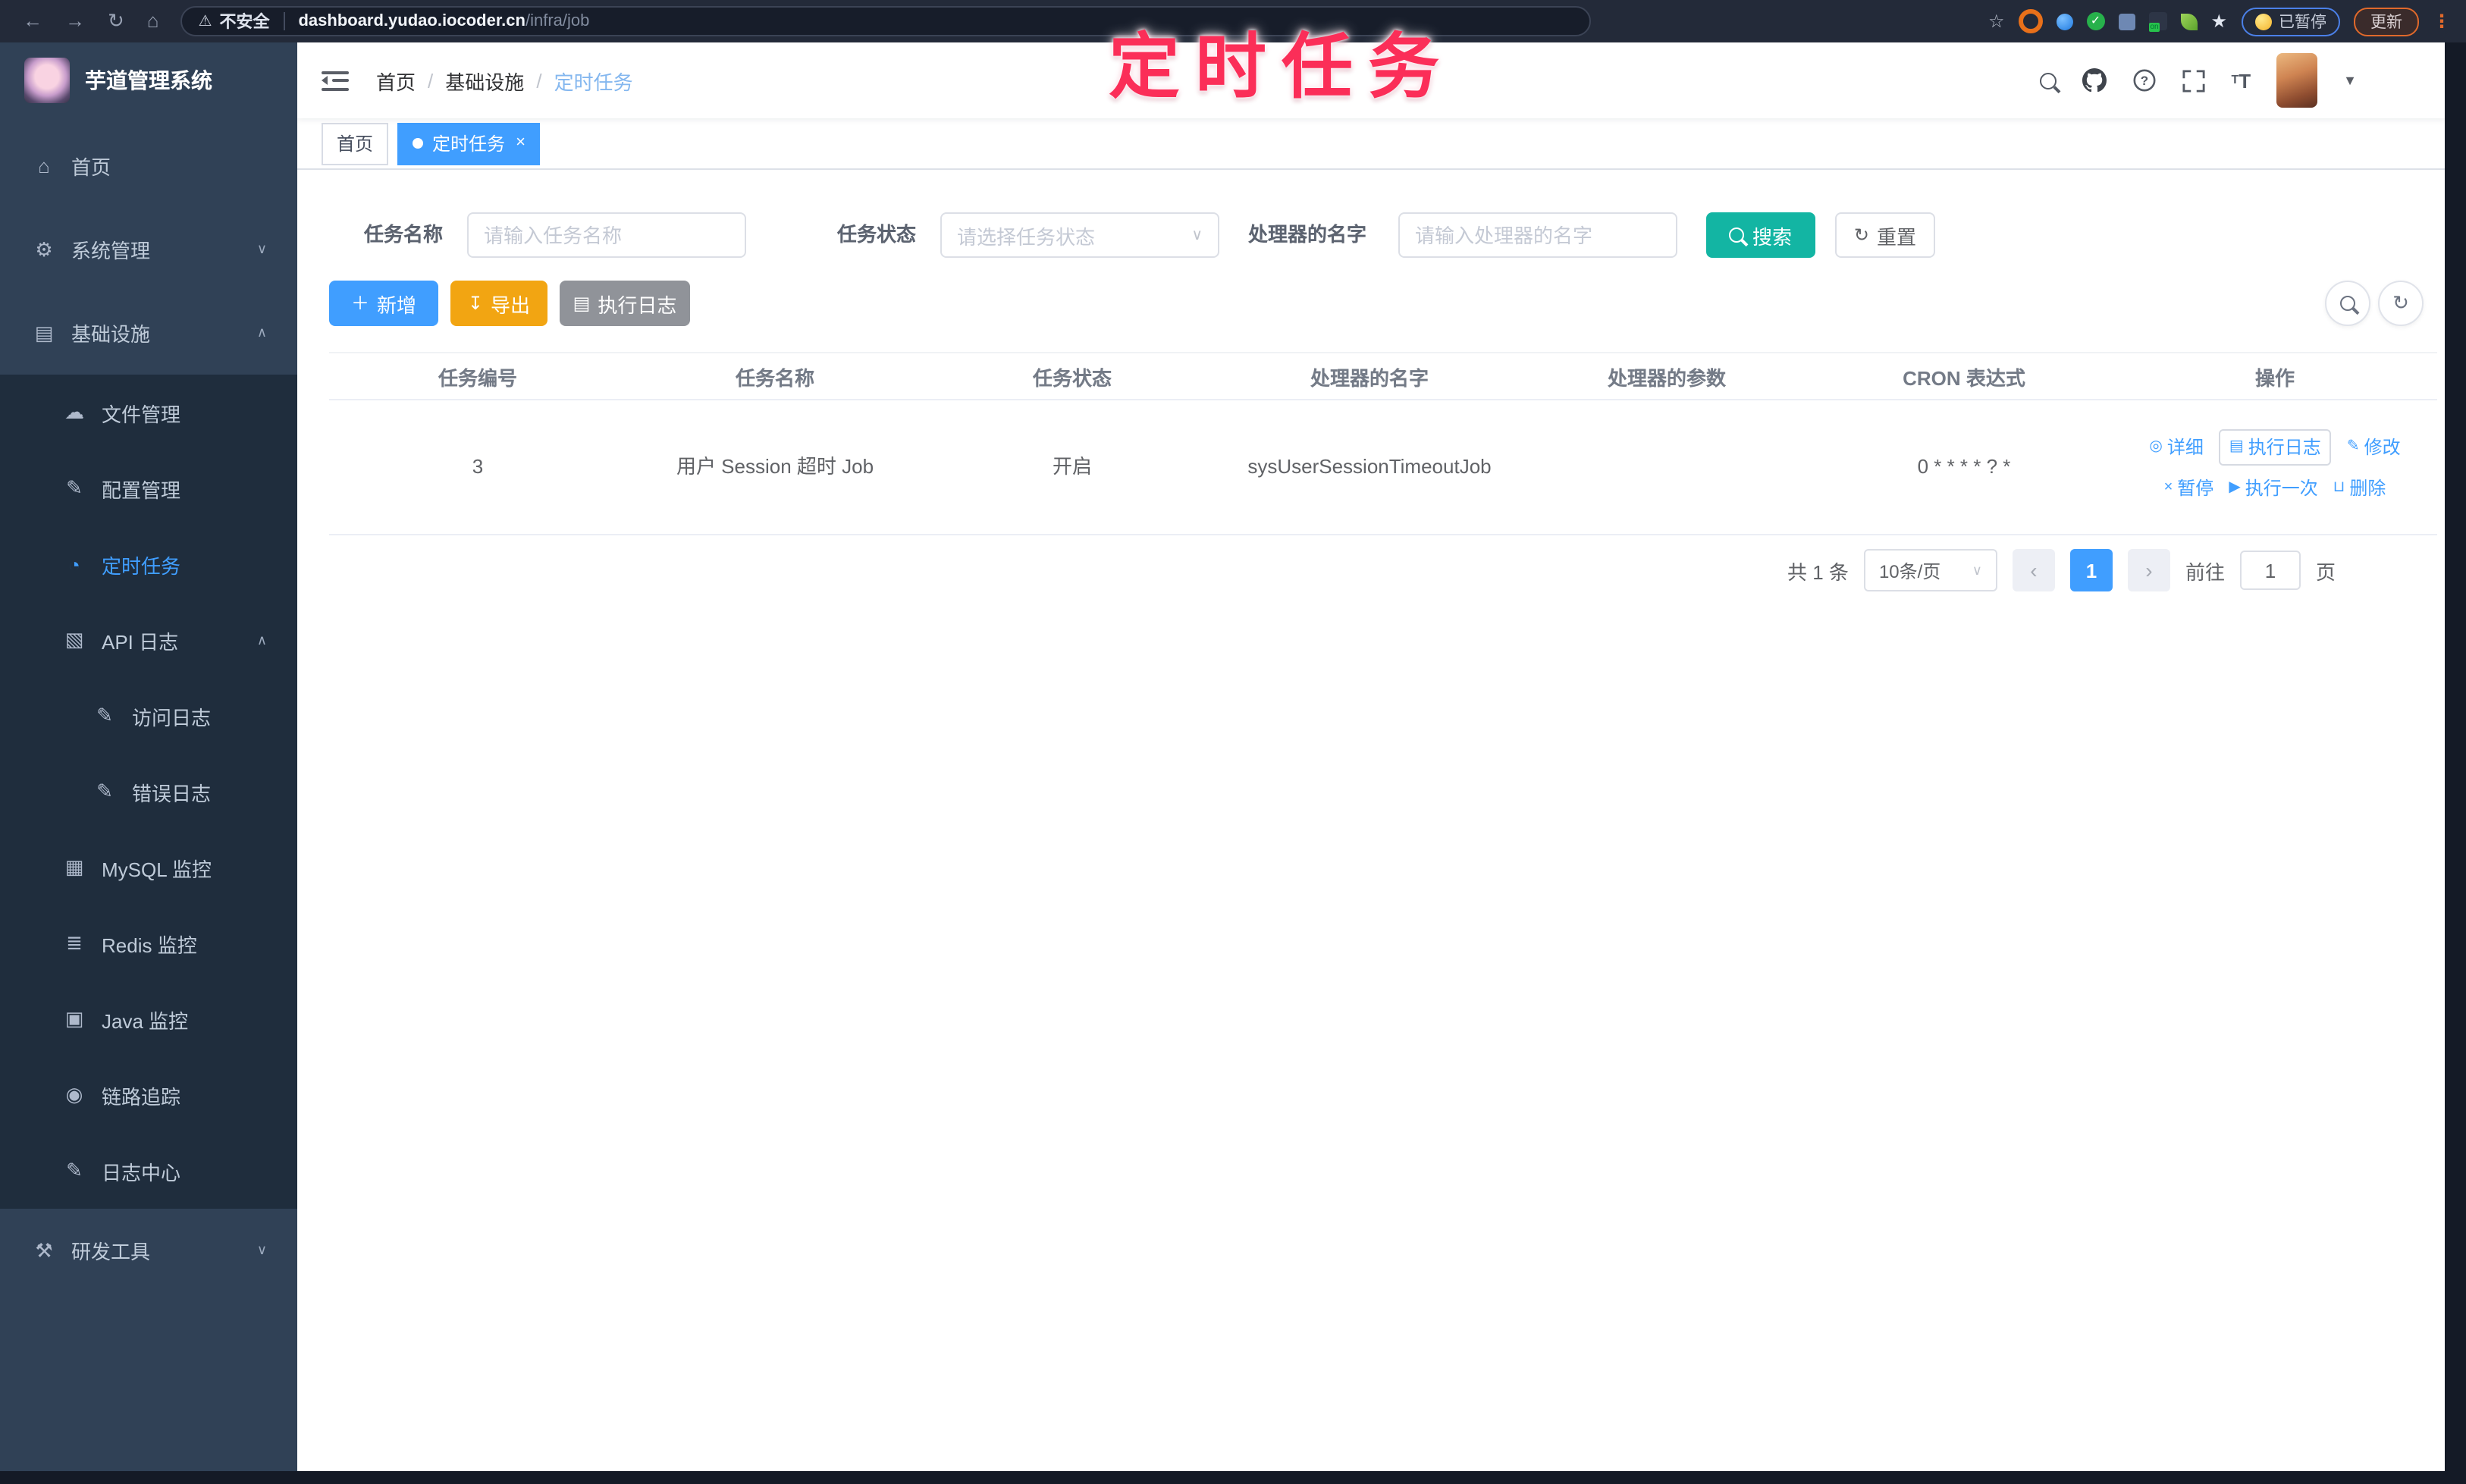  Describe the element at coordinates (149, 943) in the screenshot. I see `sidebar-item-redis-monitor: ≣ Redis 监控` at that location.